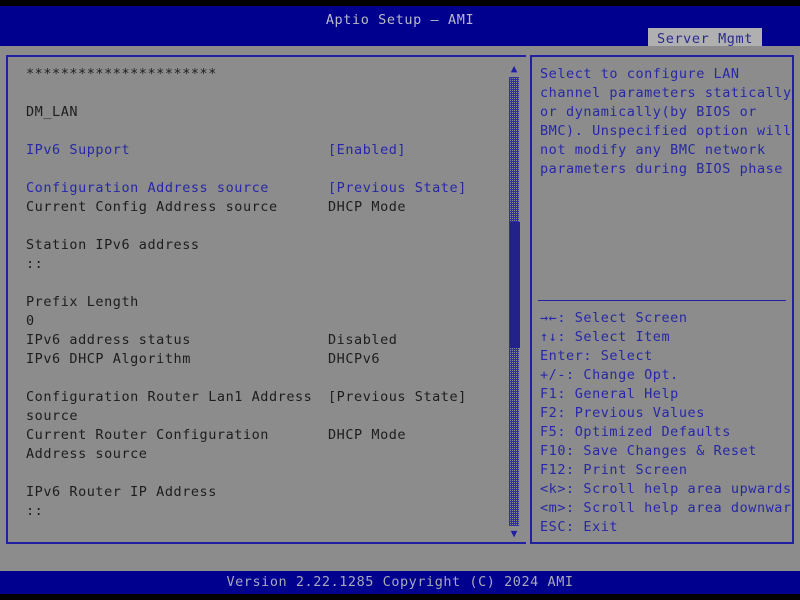 The height and width of the screenshot is (600, 800). What do you see at coordinates (52, 416) in the screenshot?
I see `setting-label: source` at bounding box center [52, 416].